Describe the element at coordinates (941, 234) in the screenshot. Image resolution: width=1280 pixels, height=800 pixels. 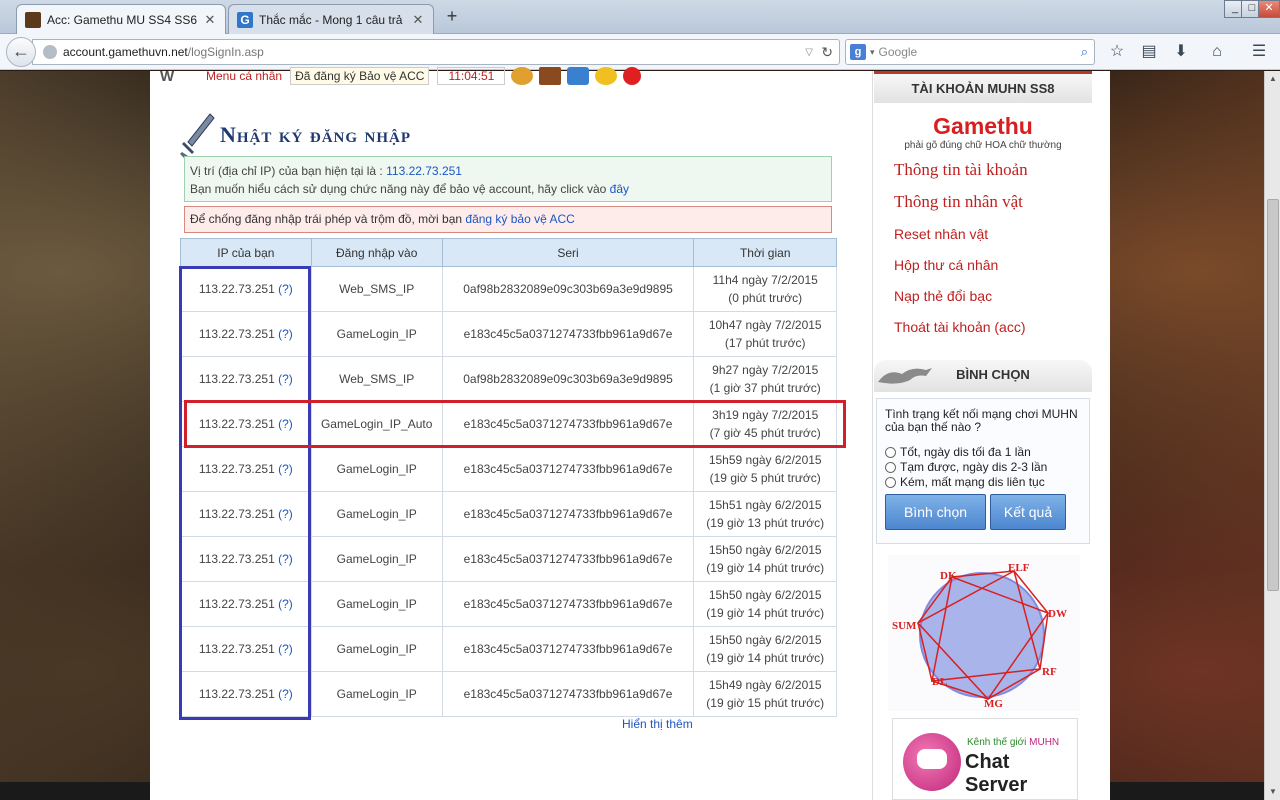
I see `reset-character-link: Reset nhân vật` at that location.